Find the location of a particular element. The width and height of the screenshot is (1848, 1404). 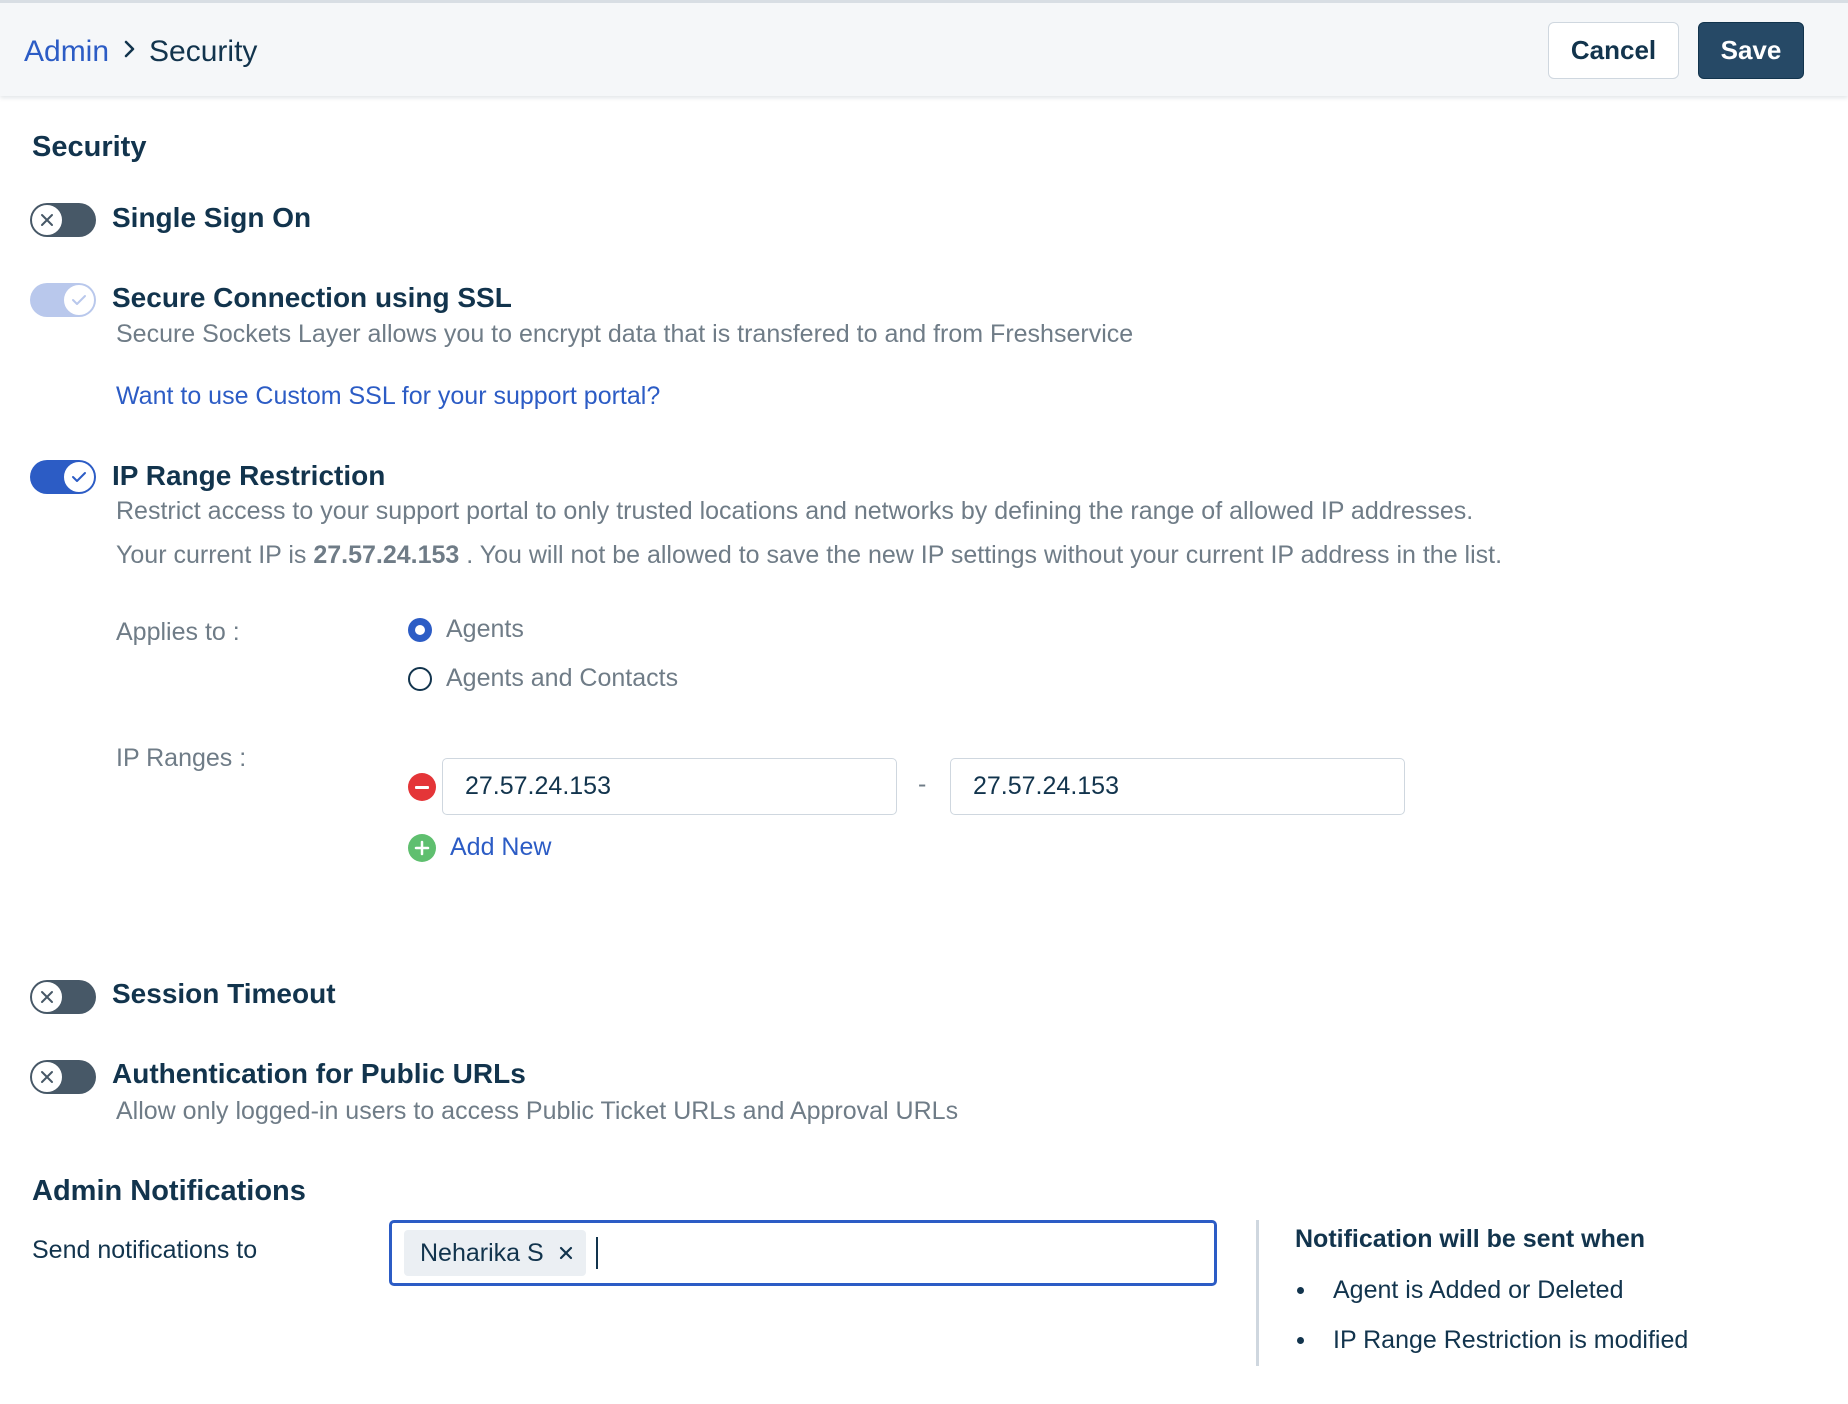

breadcrumb-admin-link: Admin is located at coordinates (66, 52).